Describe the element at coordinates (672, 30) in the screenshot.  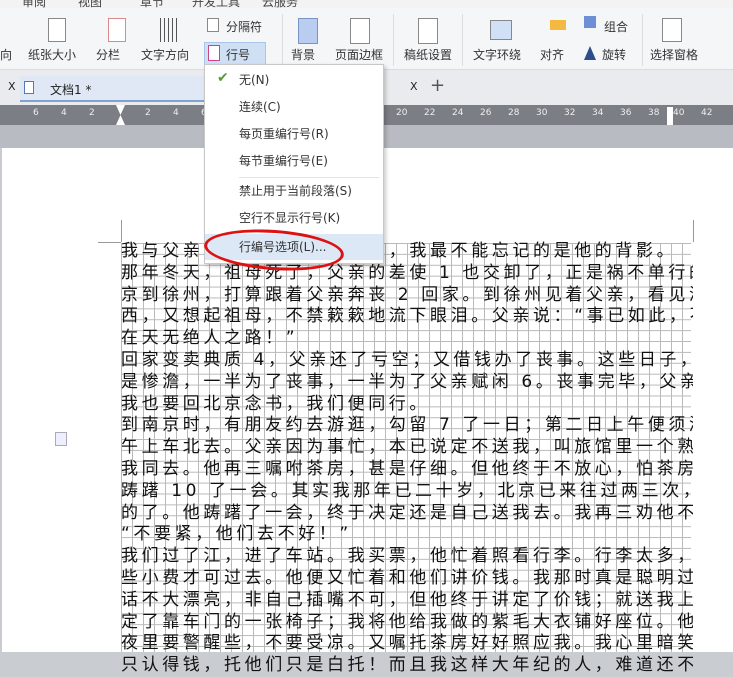
I see `selection-pane-icon` at that location.